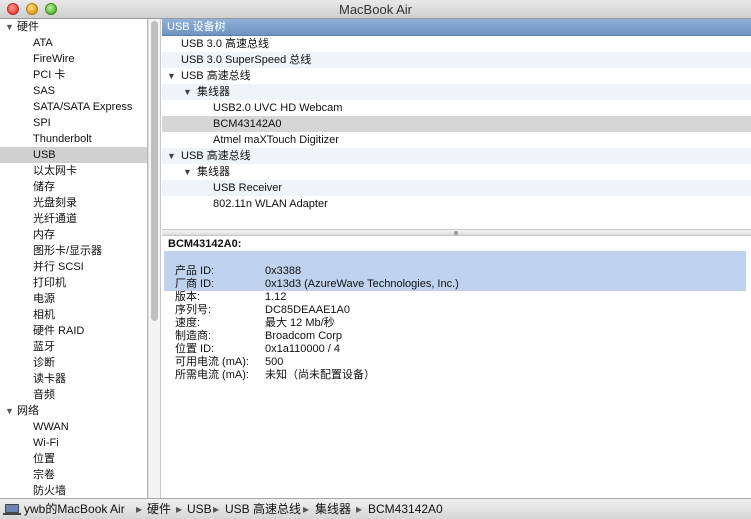  What do you see at coordinates (248, 188) in the screenshot?
I see `tree-row-label: USB Receiver` at bounding box center [248, 188].